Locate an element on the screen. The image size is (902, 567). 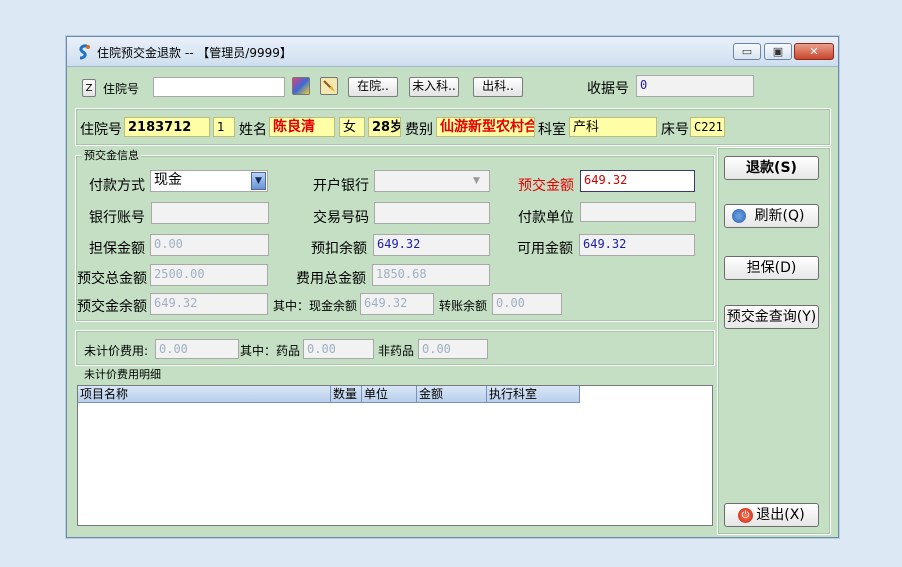
deposit-info-title: 预交金信息 is located at coordinates (111, 155).